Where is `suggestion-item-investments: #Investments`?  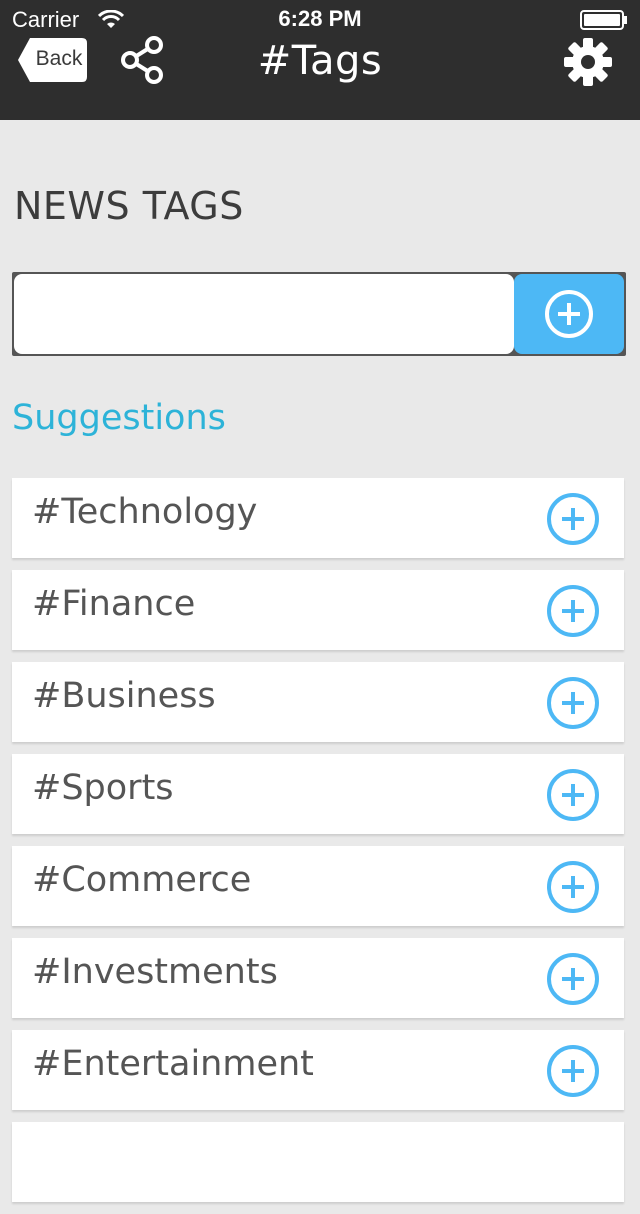 suggestion-item-investments: #Investments is located at coordinates (318, 978).